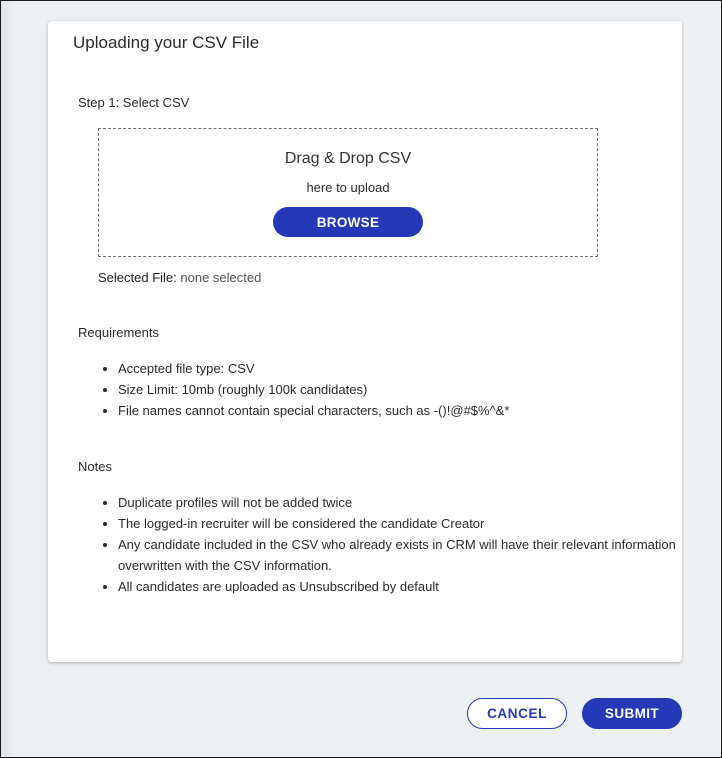  What do you see at coordinates (221, 277) in the screenshot?
I see `selected-file-value: none selected` at bounding box center [221, 277].